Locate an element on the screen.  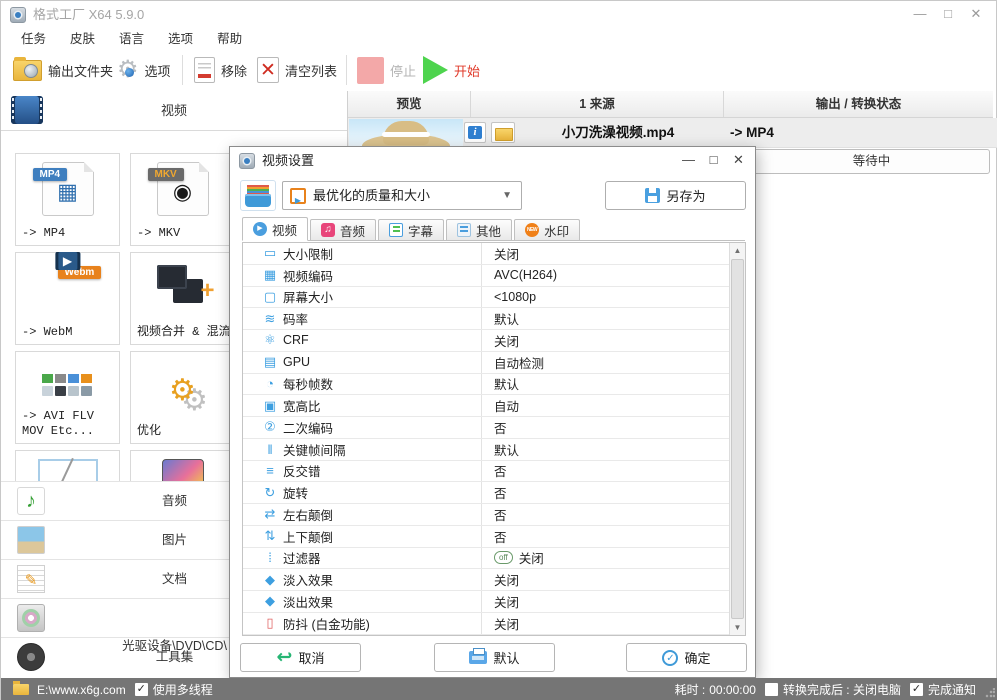
info-button is located at coordinates (475, 132).